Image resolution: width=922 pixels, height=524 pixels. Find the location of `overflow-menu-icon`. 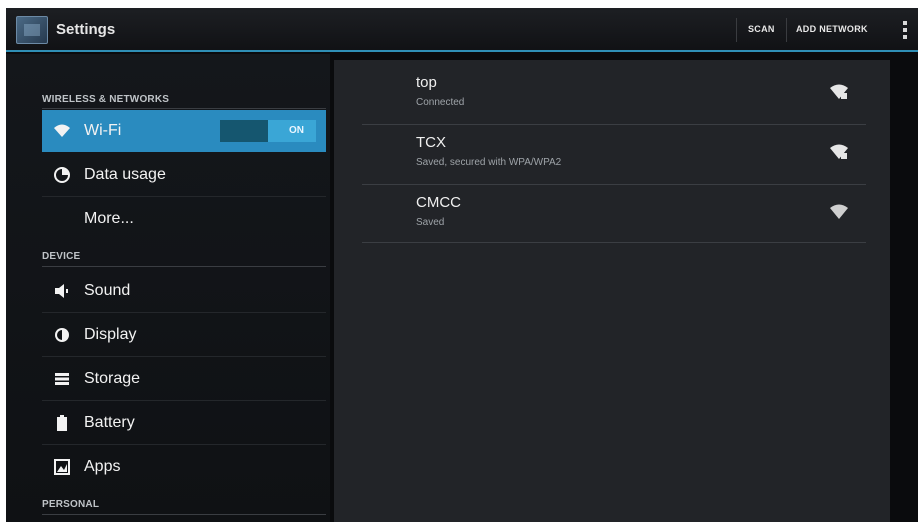

overflow-menu-icon is located at coordinates (905, 32).